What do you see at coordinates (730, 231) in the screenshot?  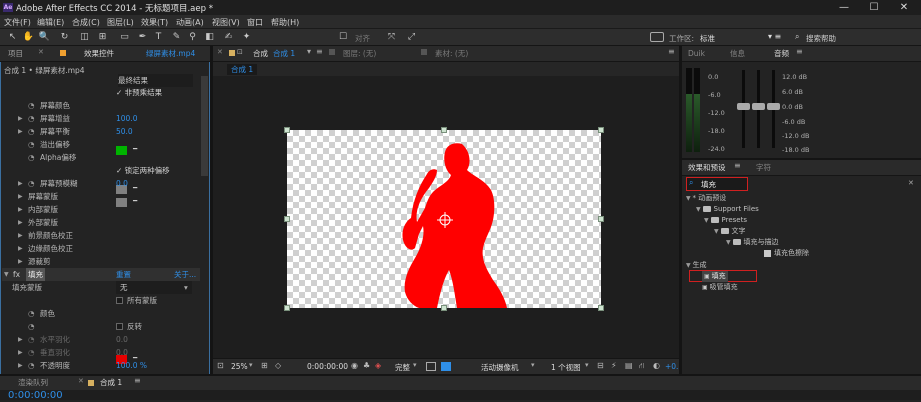 I see `tree-text: ▼ 文字` at bounding box center [730, 231].